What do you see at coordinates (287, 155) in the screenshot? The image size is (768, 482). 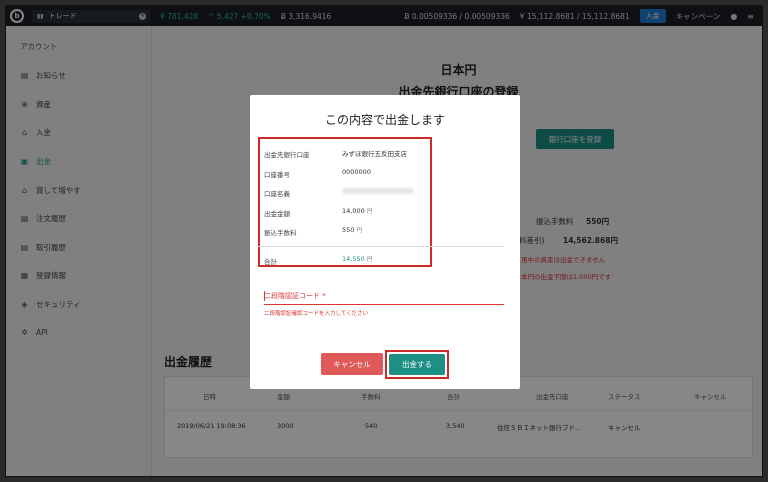 I see `bank-account-label: 出金先銀行口座` at bounding box center [287, 155].